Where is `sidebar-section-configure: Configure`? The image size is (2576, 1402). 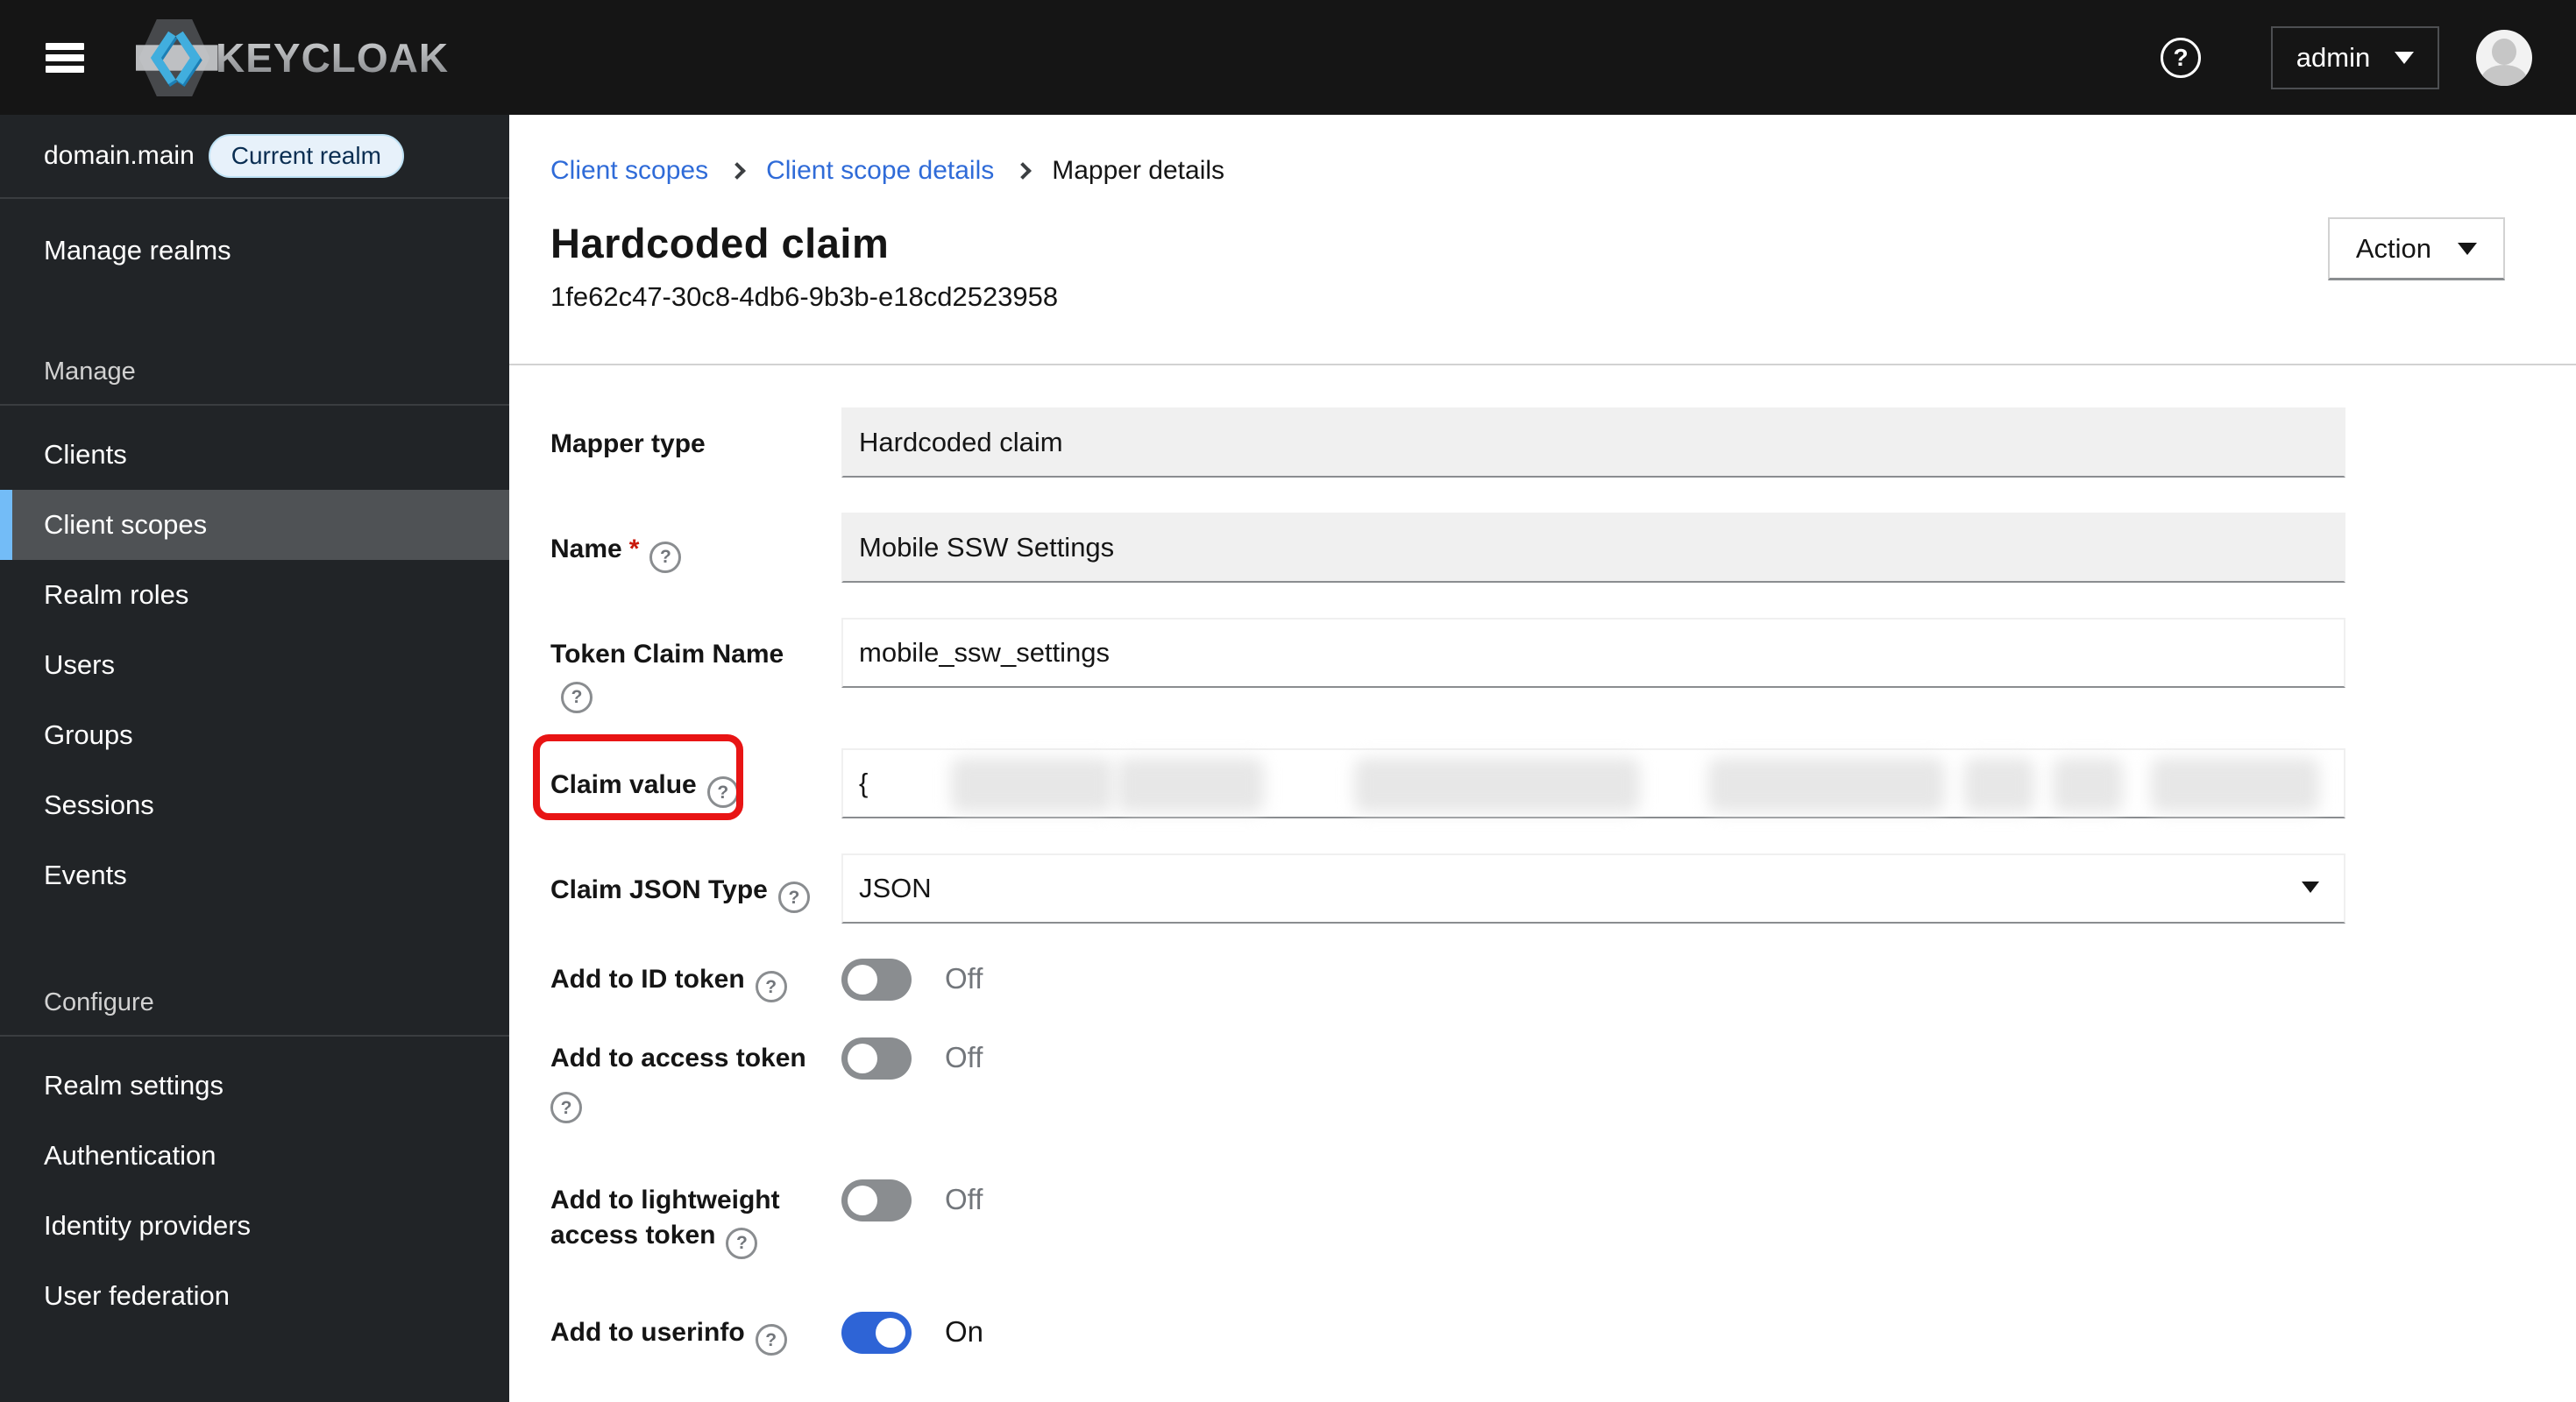 sidebar-section-configure: Configure is located at coordinates (99, 1002).